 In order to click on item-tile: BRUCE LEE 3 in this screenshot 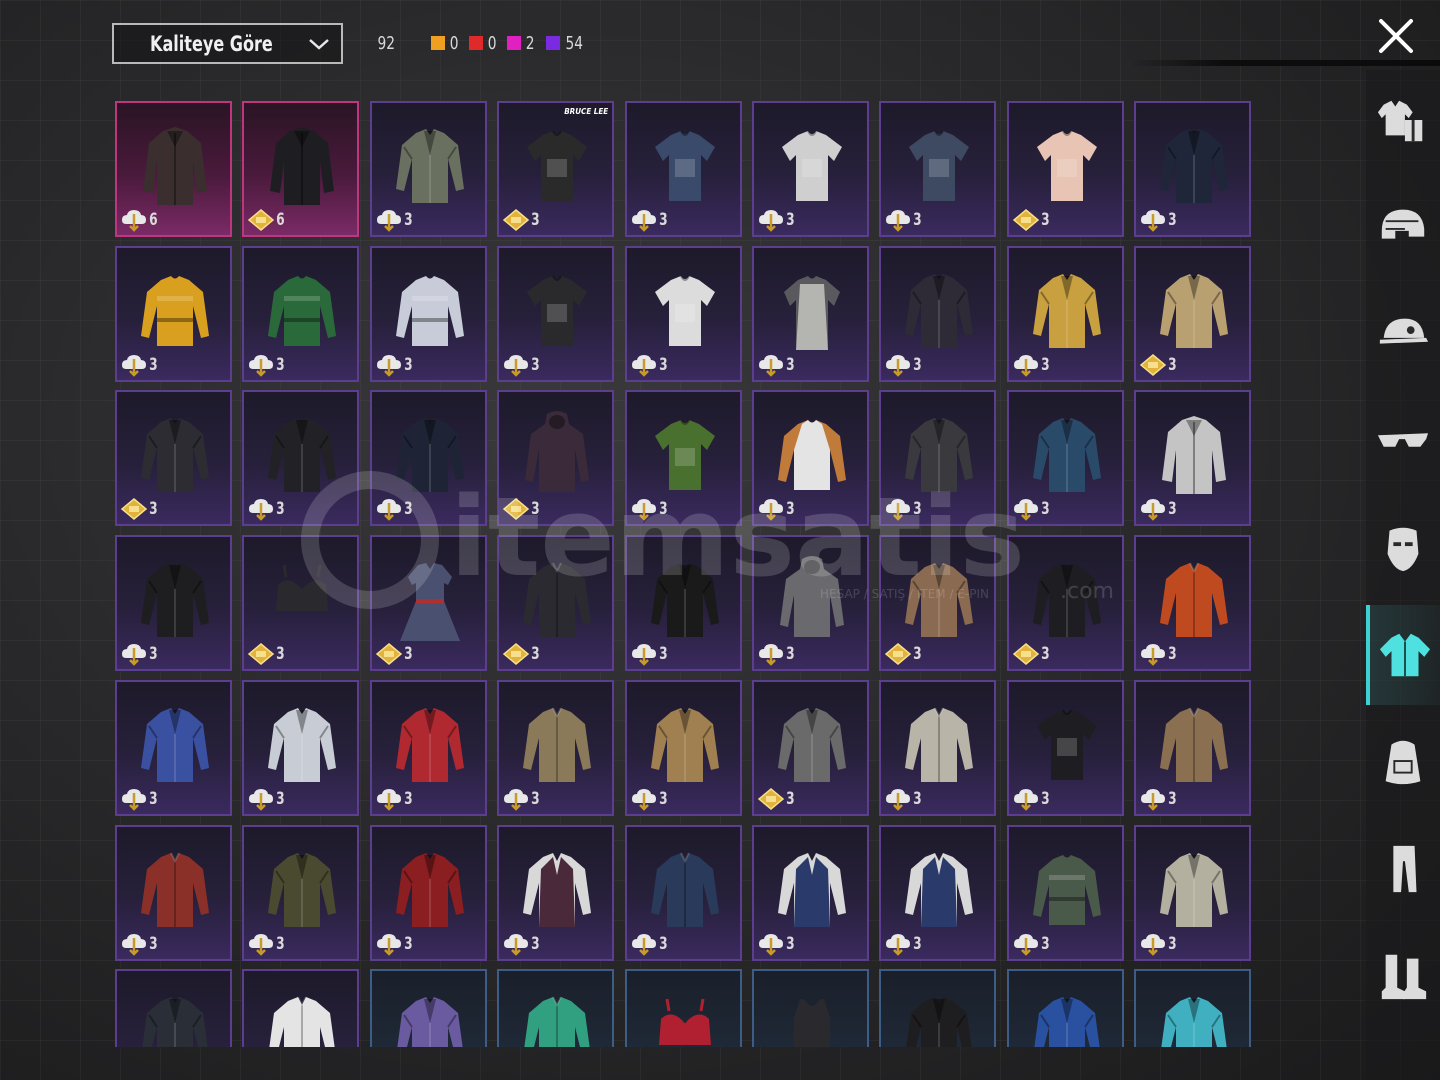, I will do `click(556, 169)`.